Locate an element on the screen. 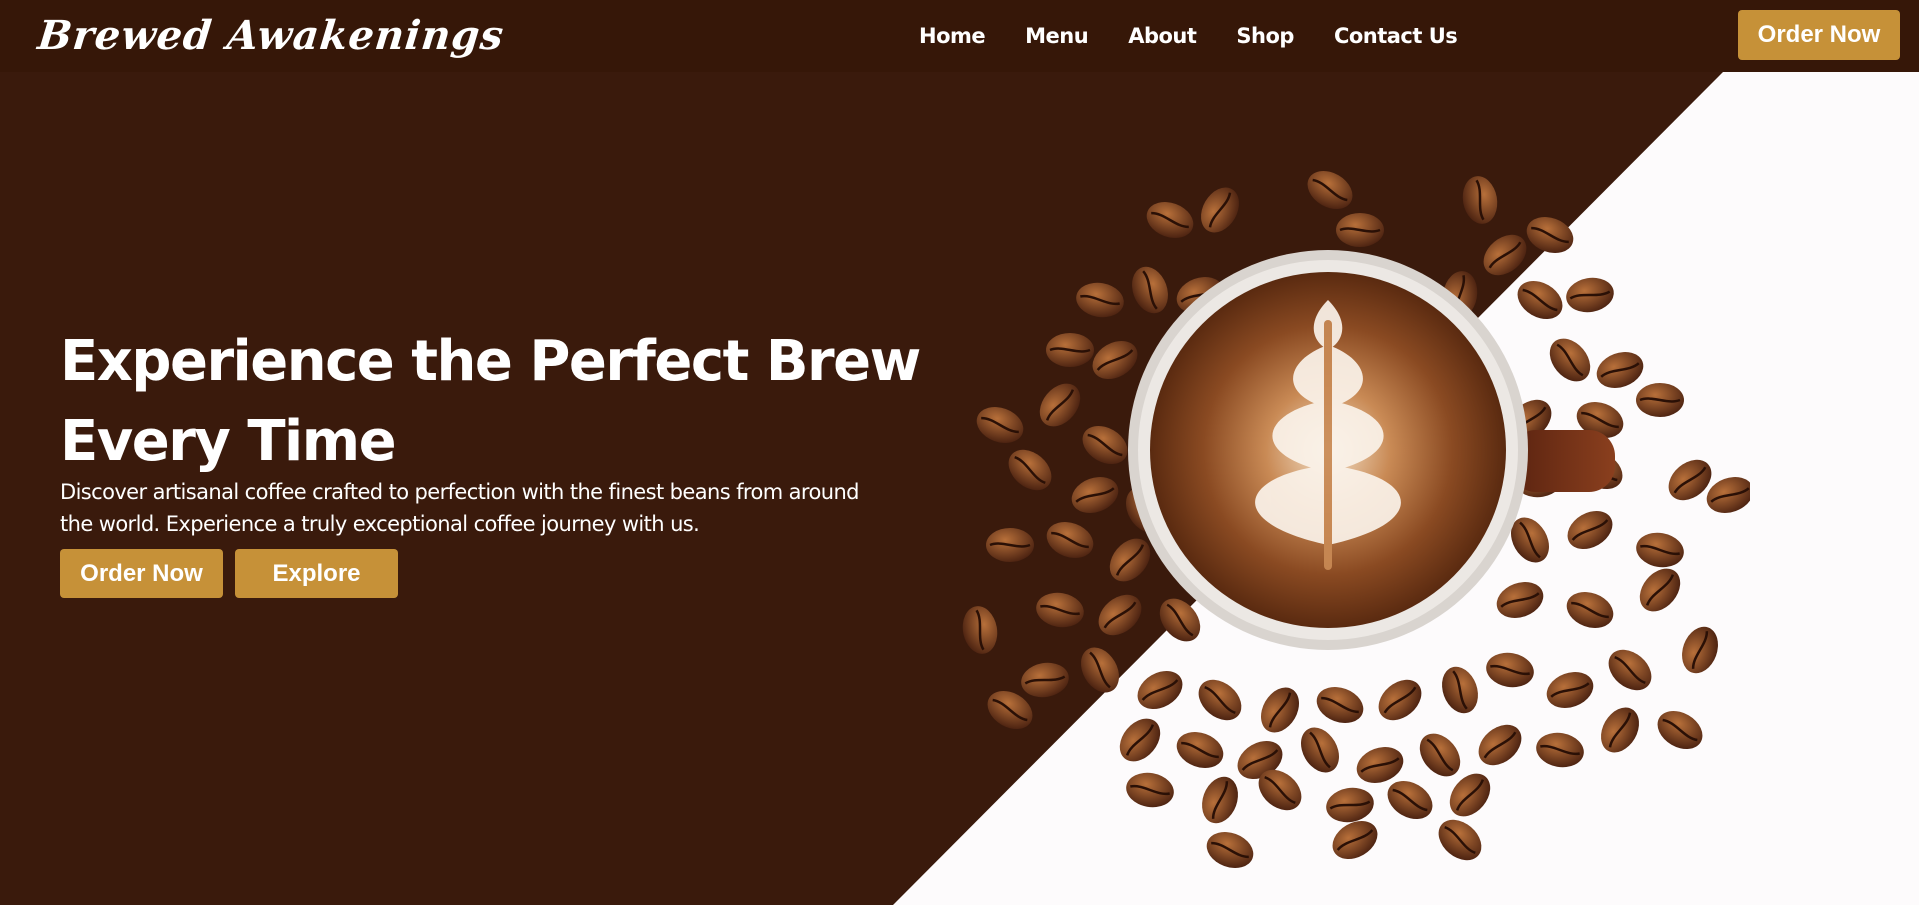 This screenshot has width=1919, height=905. nav-menu-link: Menu is located at coordinates (1057, 36).